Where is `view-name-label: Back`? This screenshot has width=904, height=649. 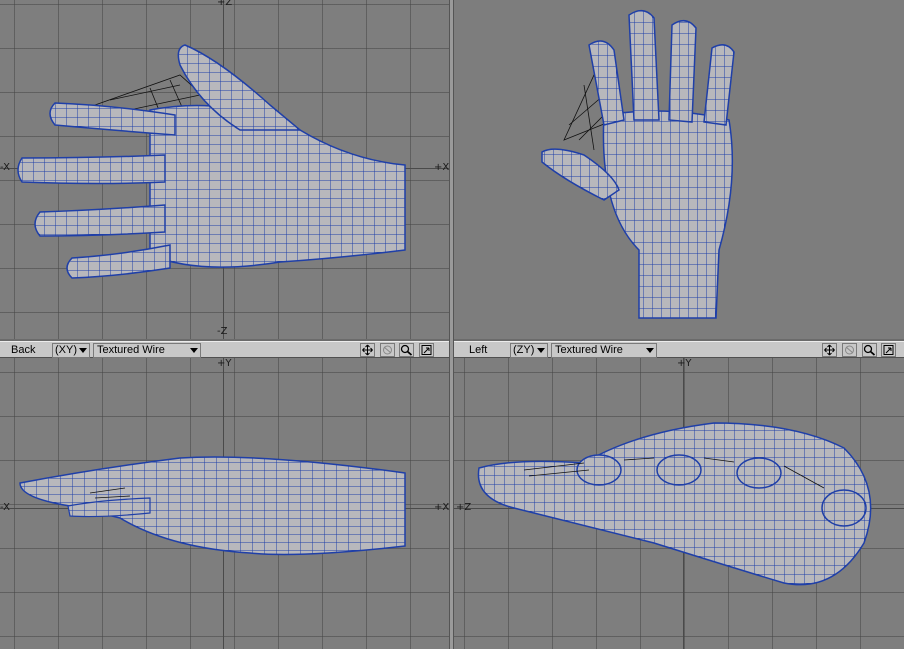
view-name-label: Back is located at coordinates (23, 350).